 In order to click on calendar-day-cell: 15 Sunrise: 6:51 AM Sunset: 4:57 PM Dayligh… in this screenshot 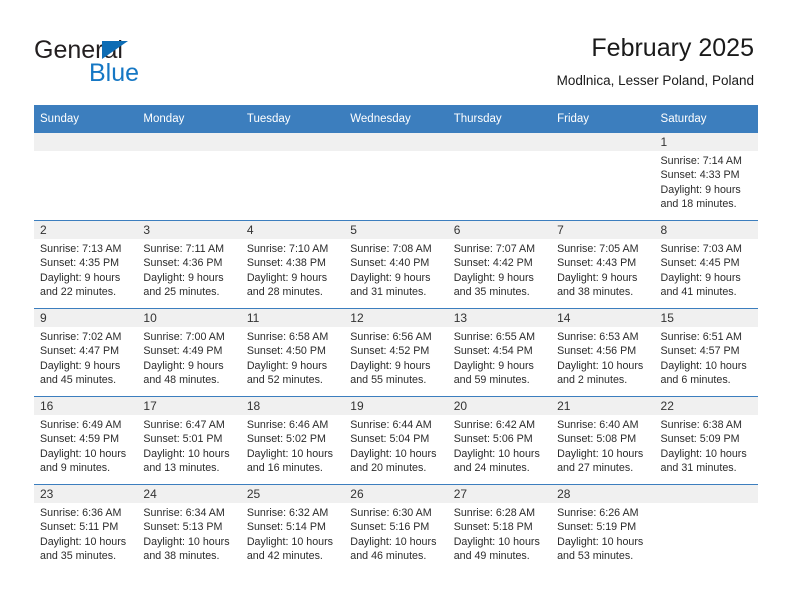, I will do `click(706, 352)`.